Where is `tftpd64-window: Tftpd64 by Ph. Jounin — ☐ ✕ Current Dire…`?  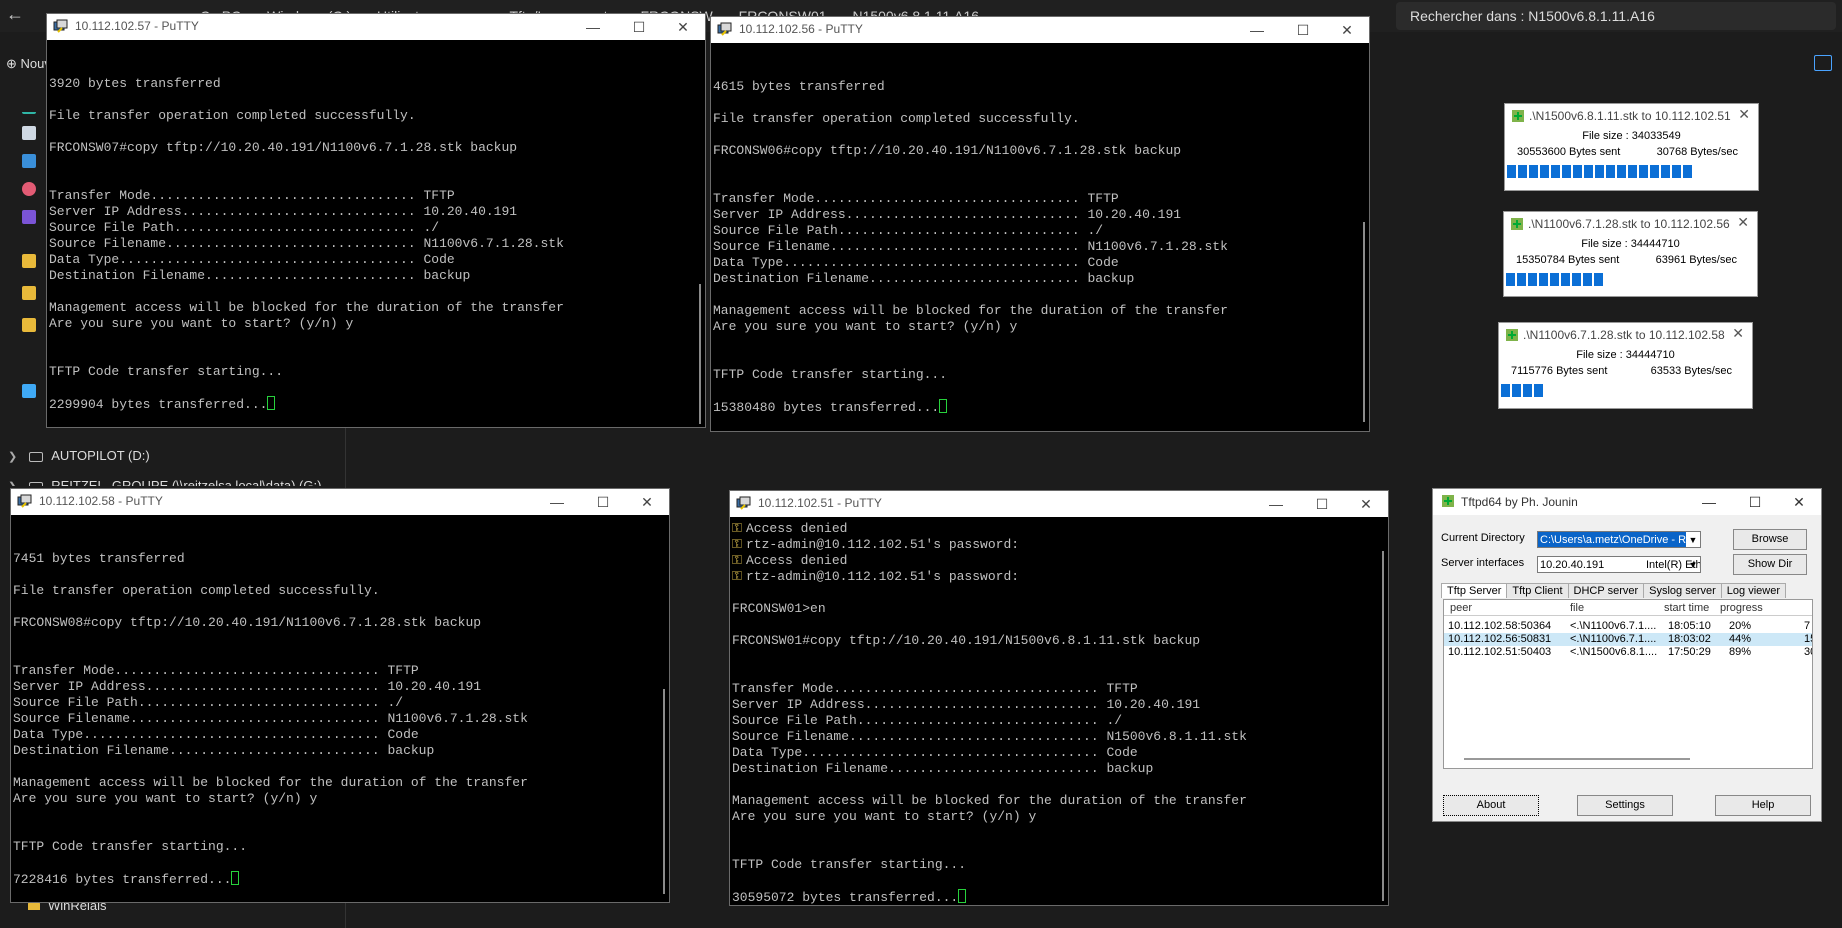 tftpd64-window: Tftpd64 by Ph. Jounin — ☐ ✕ Current Dire… is located at coordinates (1627, 655).